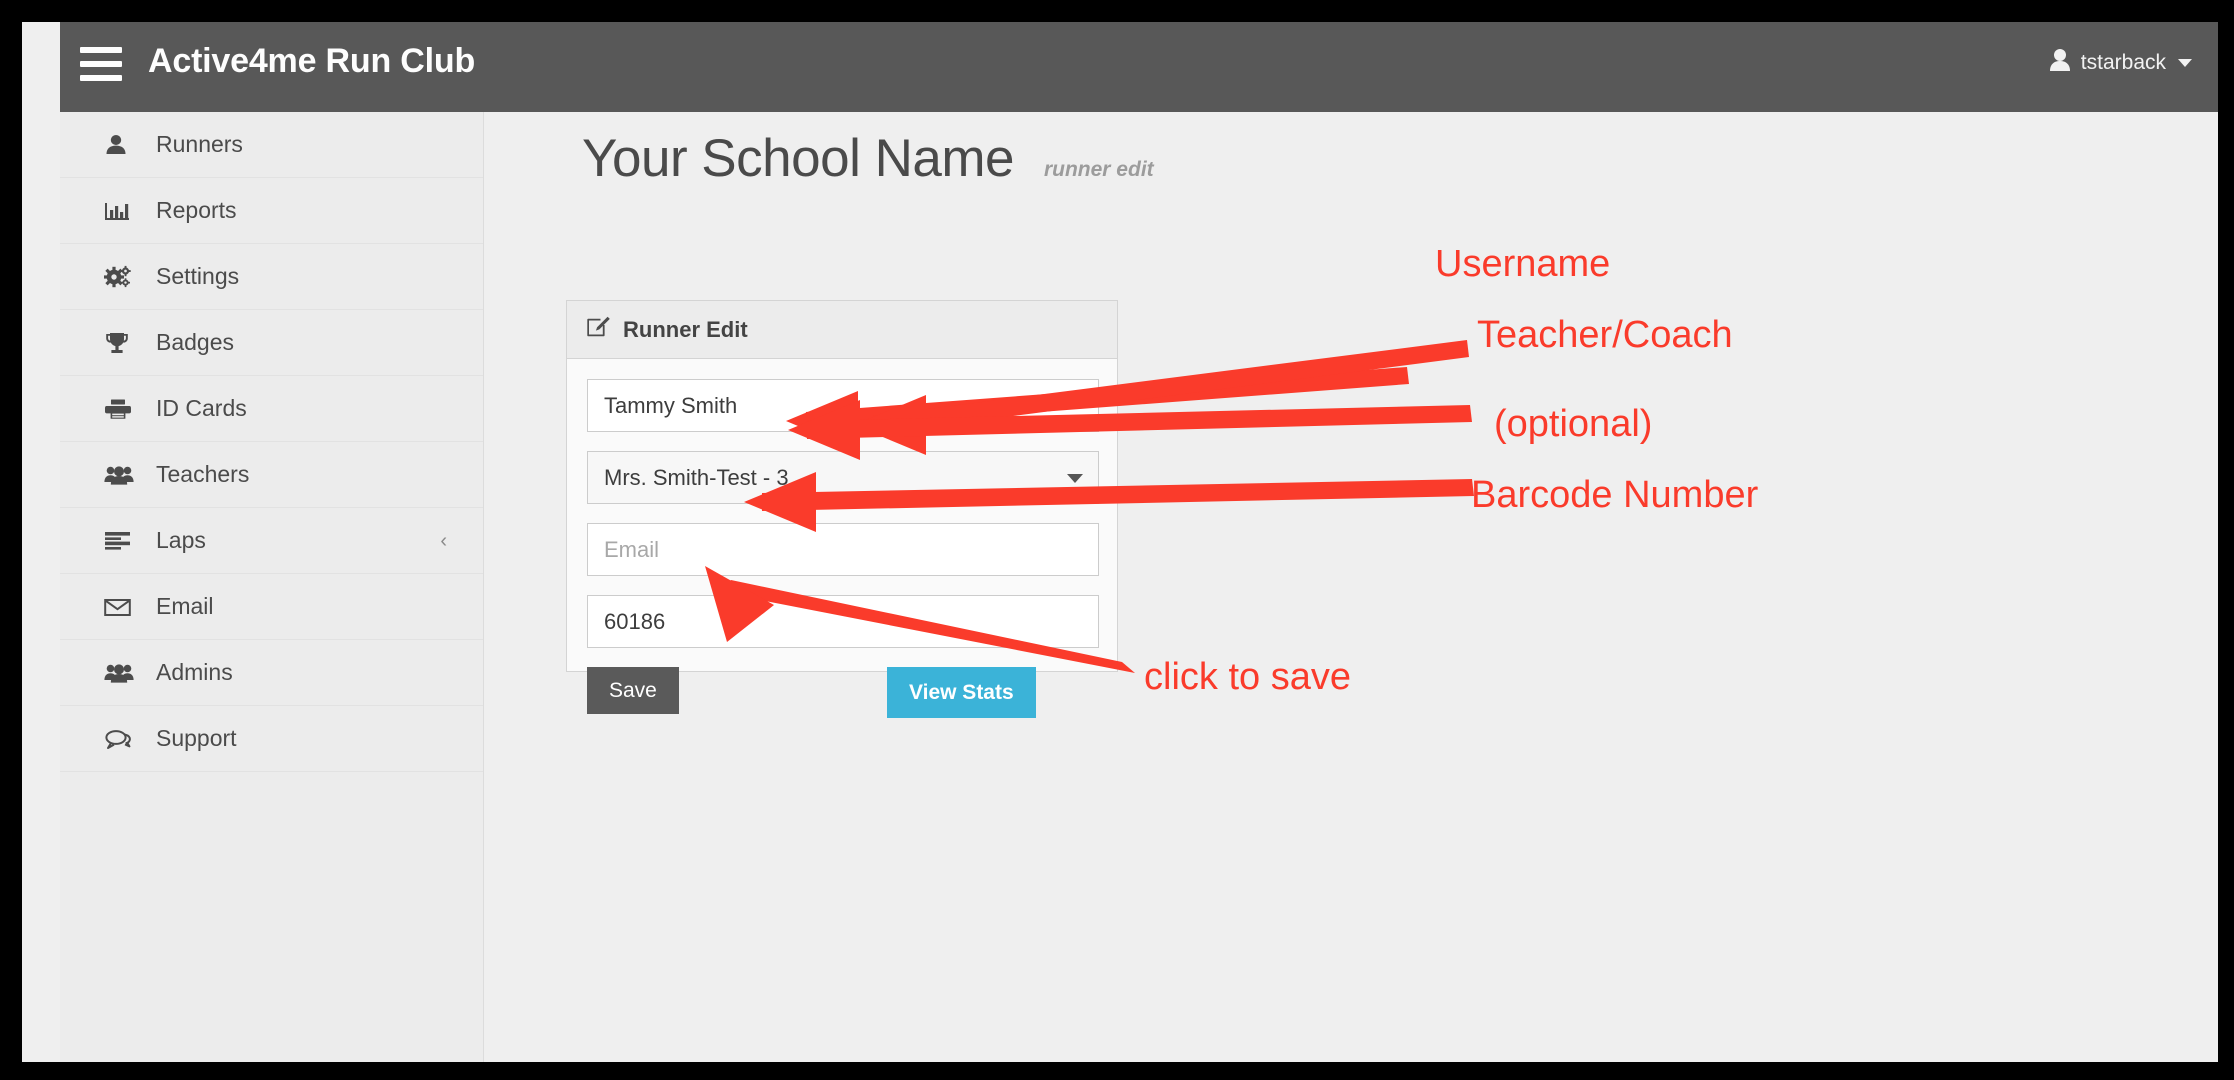 The width and height of the screenshot is (2234, 1080). What do you see at coordinates (181, 540) in the screenshot?
I see `sidebar-item-label: Laps` at bounding box center [181, 540].